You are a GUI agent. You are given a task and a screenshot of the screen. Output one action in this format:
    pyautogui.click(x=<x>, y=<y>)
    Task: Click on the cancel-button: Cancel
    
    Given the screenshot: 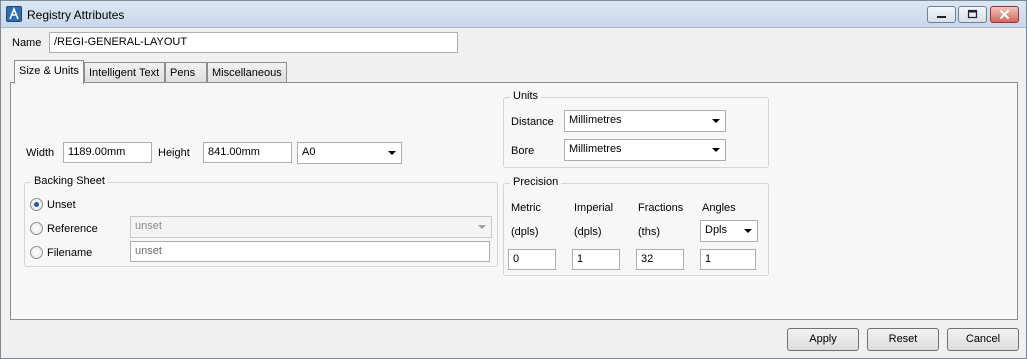 What is the action you would take?
    pyautogui.click(x=983, y=339)
    